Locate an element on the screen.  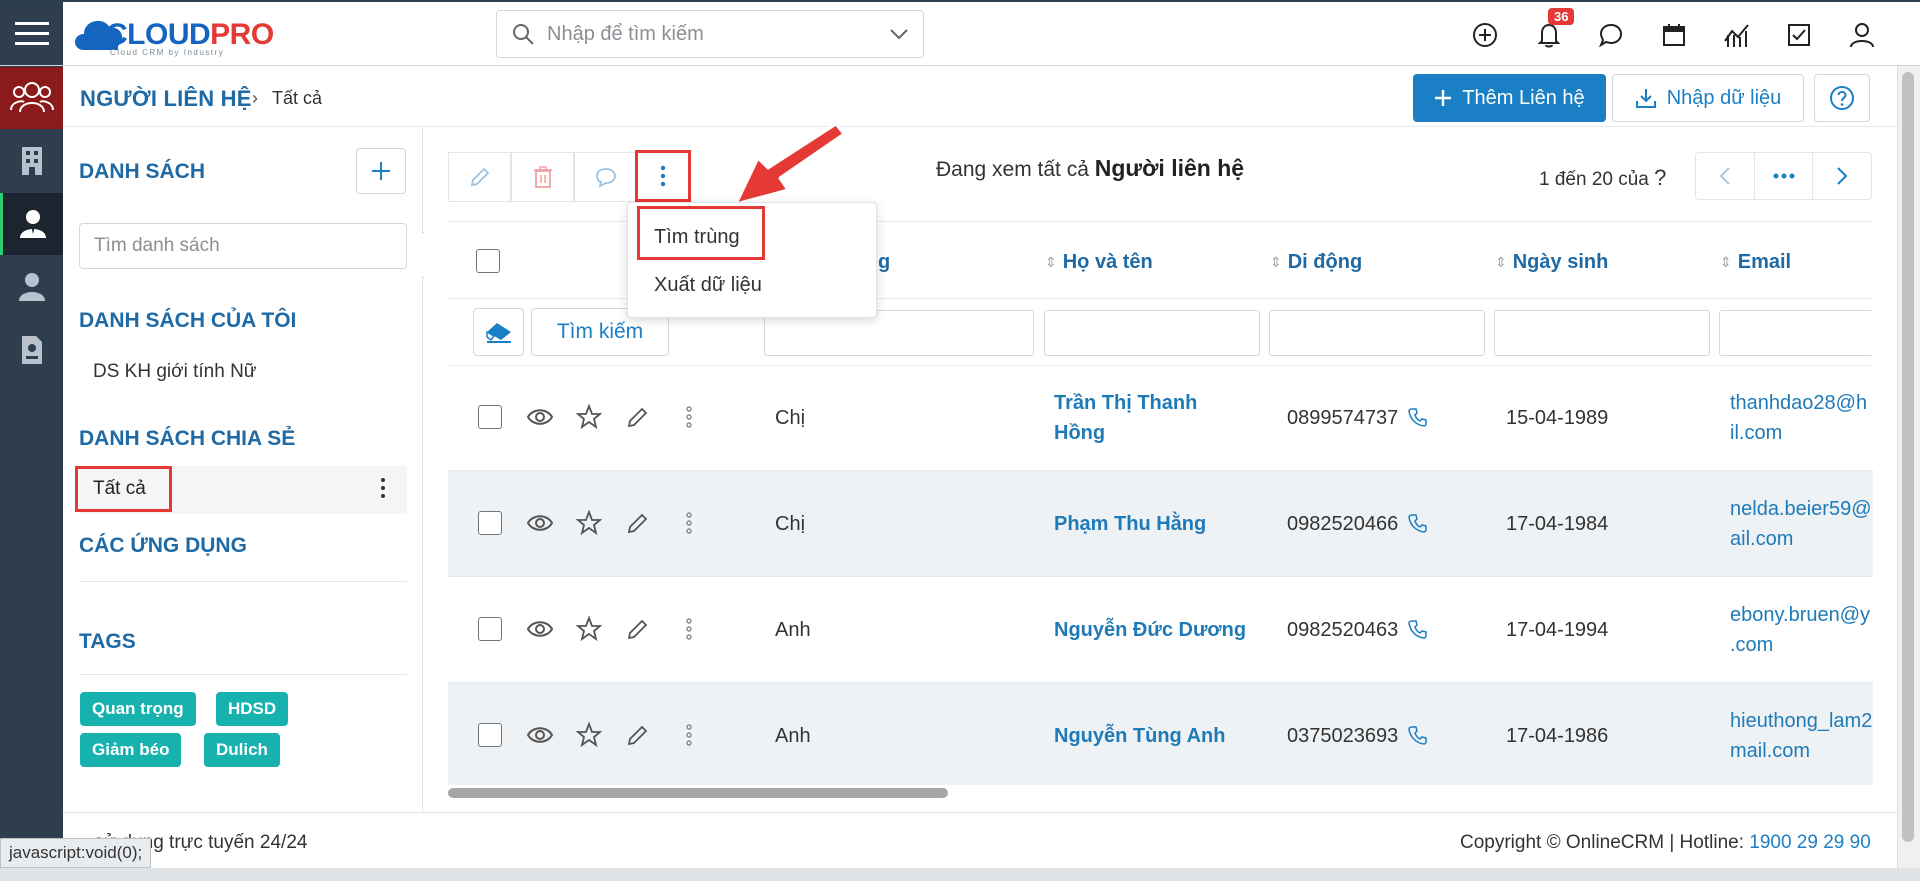
cell-salutation: Chị is located at coordinates (790, 524).